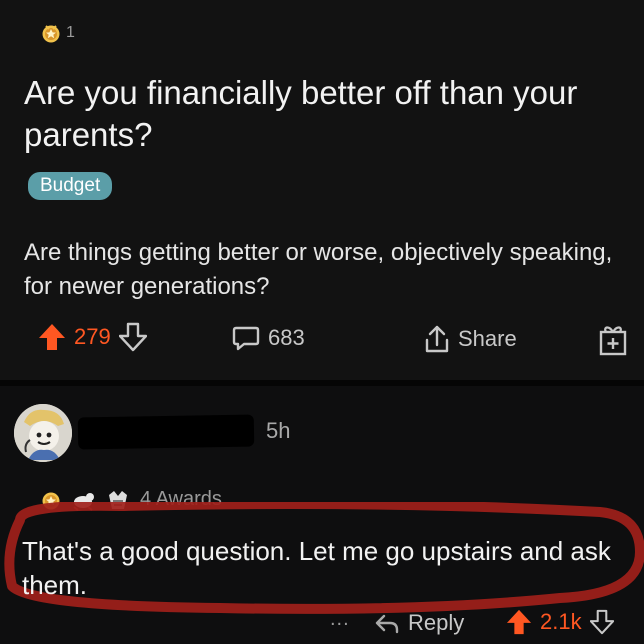 This screenshot has width=644, height=644. What do you see at coordinates (70, 186) in the screenshot?
I see `post-flair: Budget` at bounding box center [70, 186].